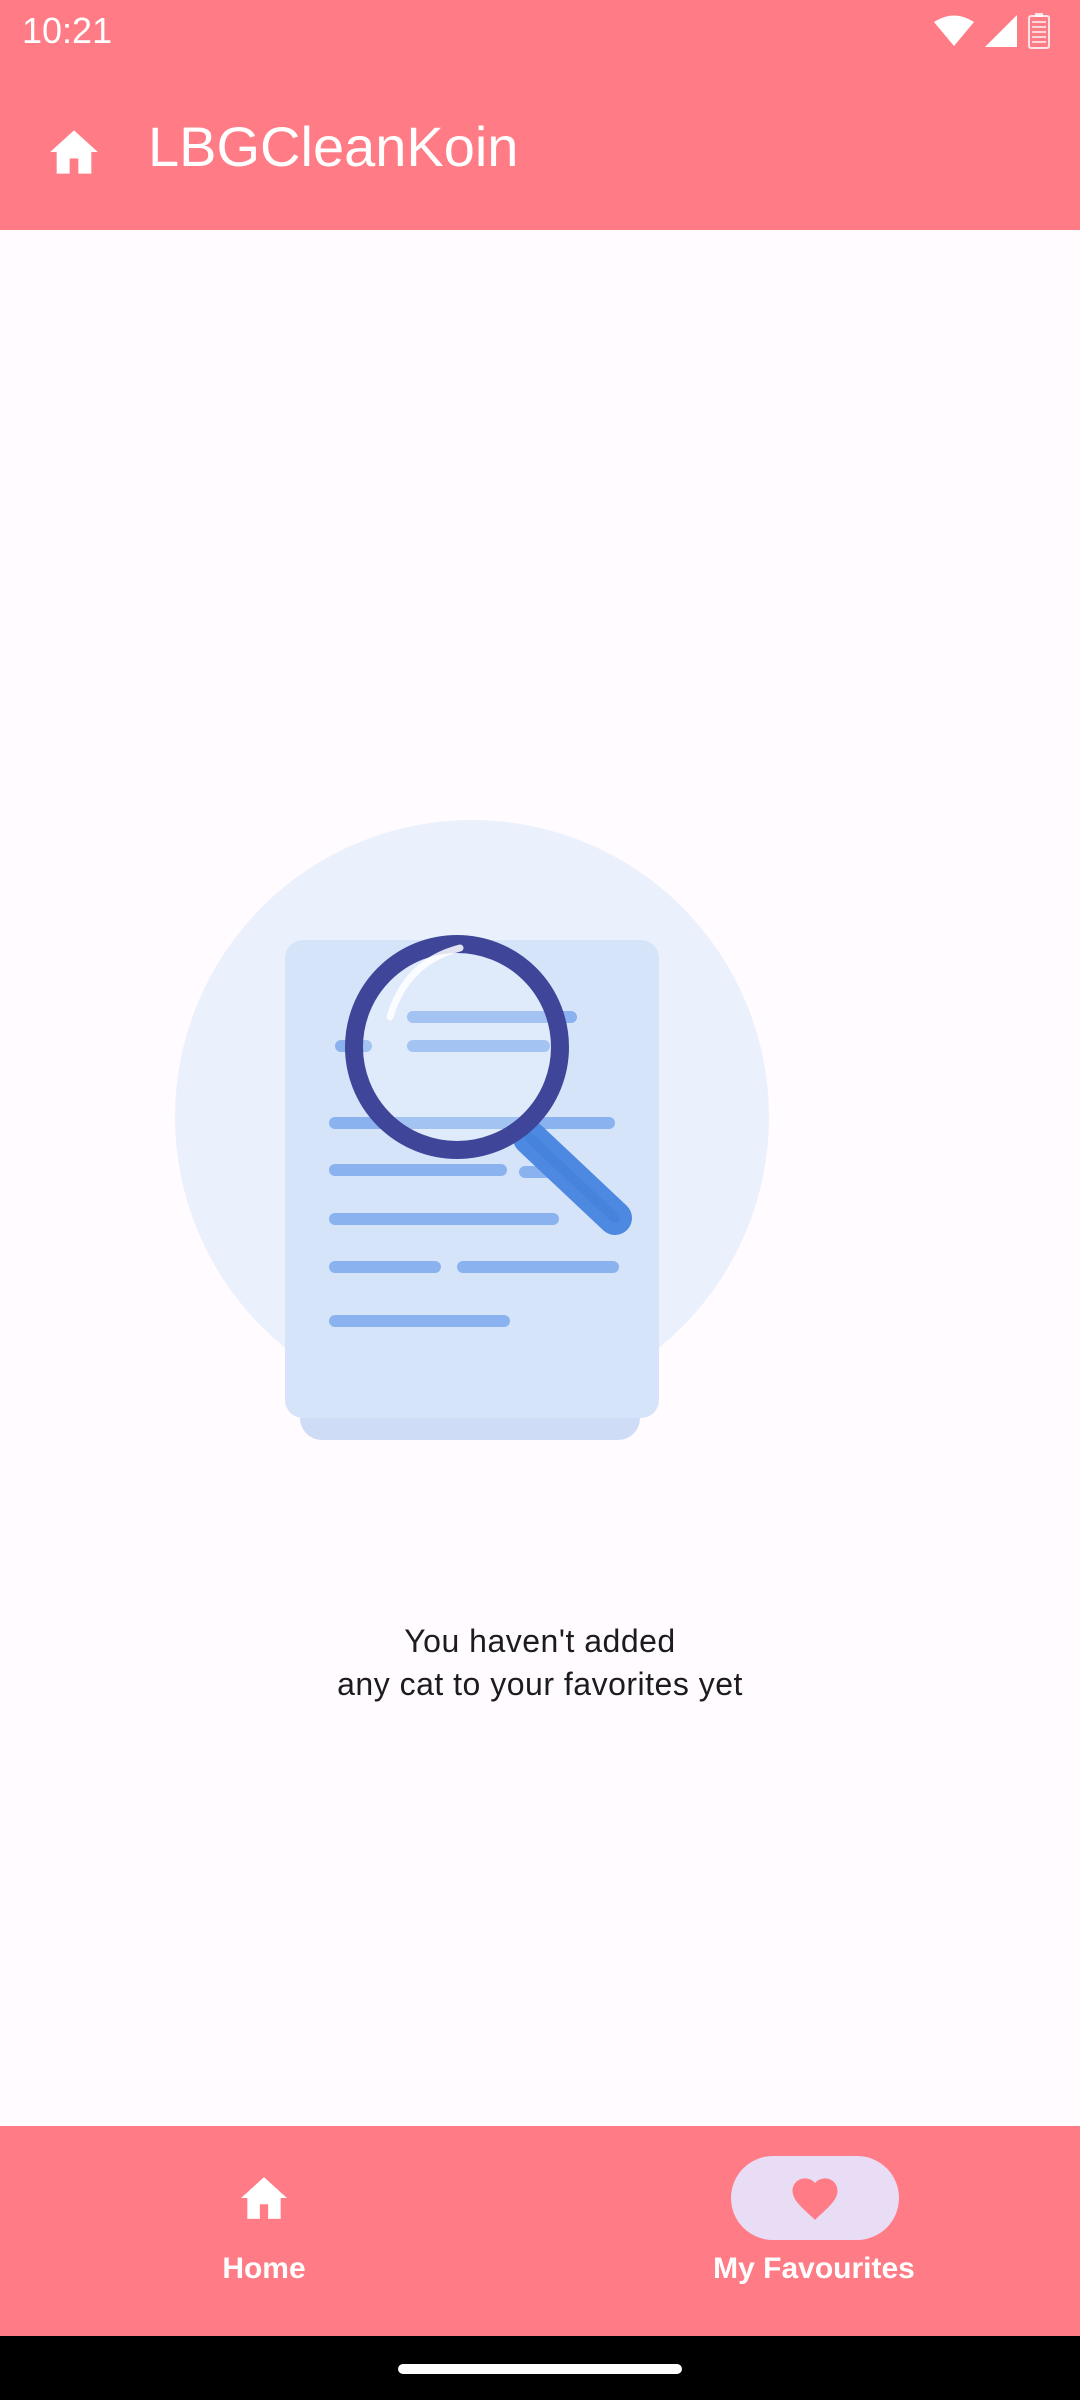 The width and height of the screenshot is (1080, 2400). What do you see at coordinates (333, 146) in the screenshot?
I see `app-title: LBGCleanKoin` at bounding box center [333, 146].